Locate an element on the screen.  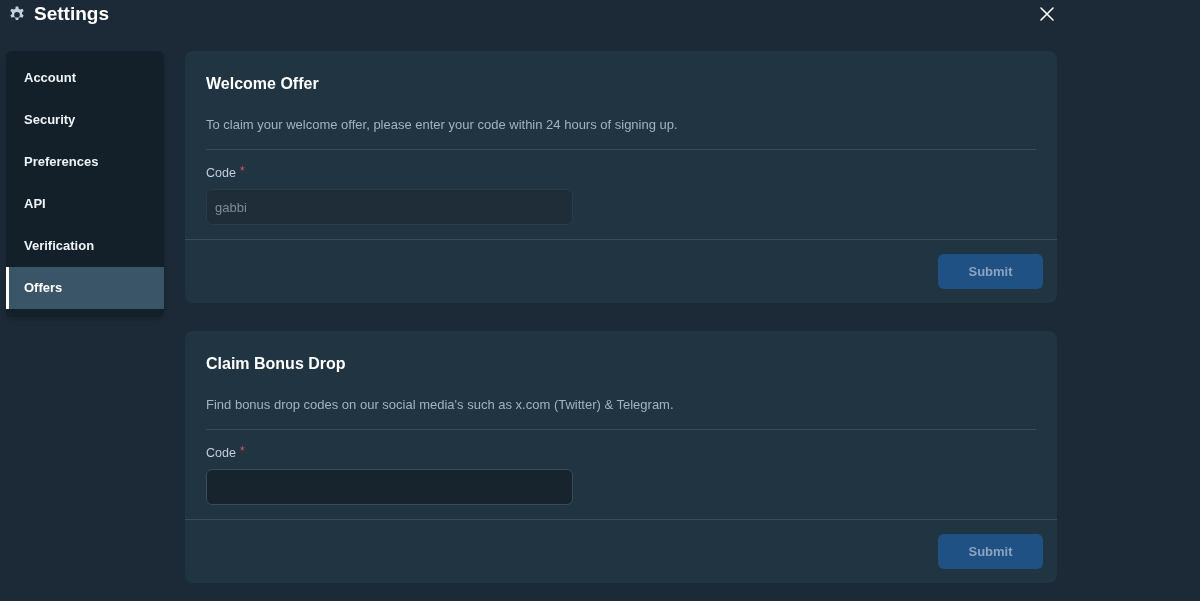
sidebar-item: API is located at coordinates (85, 204).